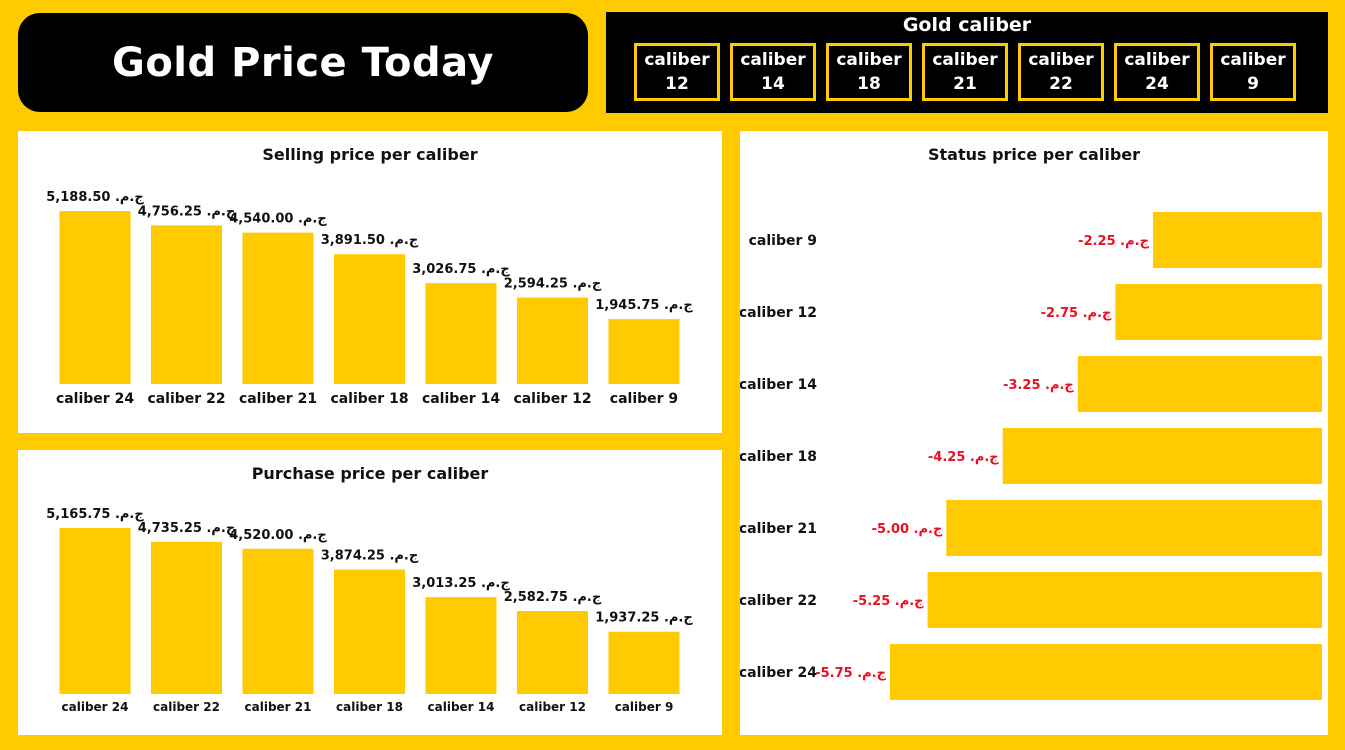  What do you see at coordinates (278, 535) in the screenshot?
I see `data-label: 4,520.00 .ج.م` at bounding box center [278, 535].